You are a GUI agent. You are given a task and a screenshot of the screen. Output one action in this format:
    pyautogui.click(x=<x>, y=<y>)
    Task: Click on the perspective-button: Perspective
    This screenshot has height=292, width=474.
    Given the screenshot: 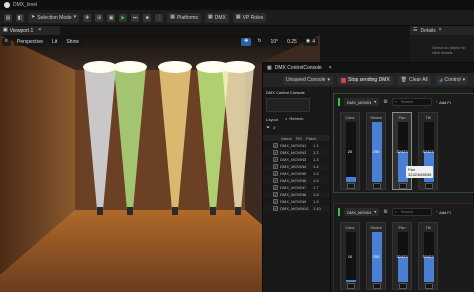 What is the action you would take?
    pyautogui.click(x=30, y=41)
    